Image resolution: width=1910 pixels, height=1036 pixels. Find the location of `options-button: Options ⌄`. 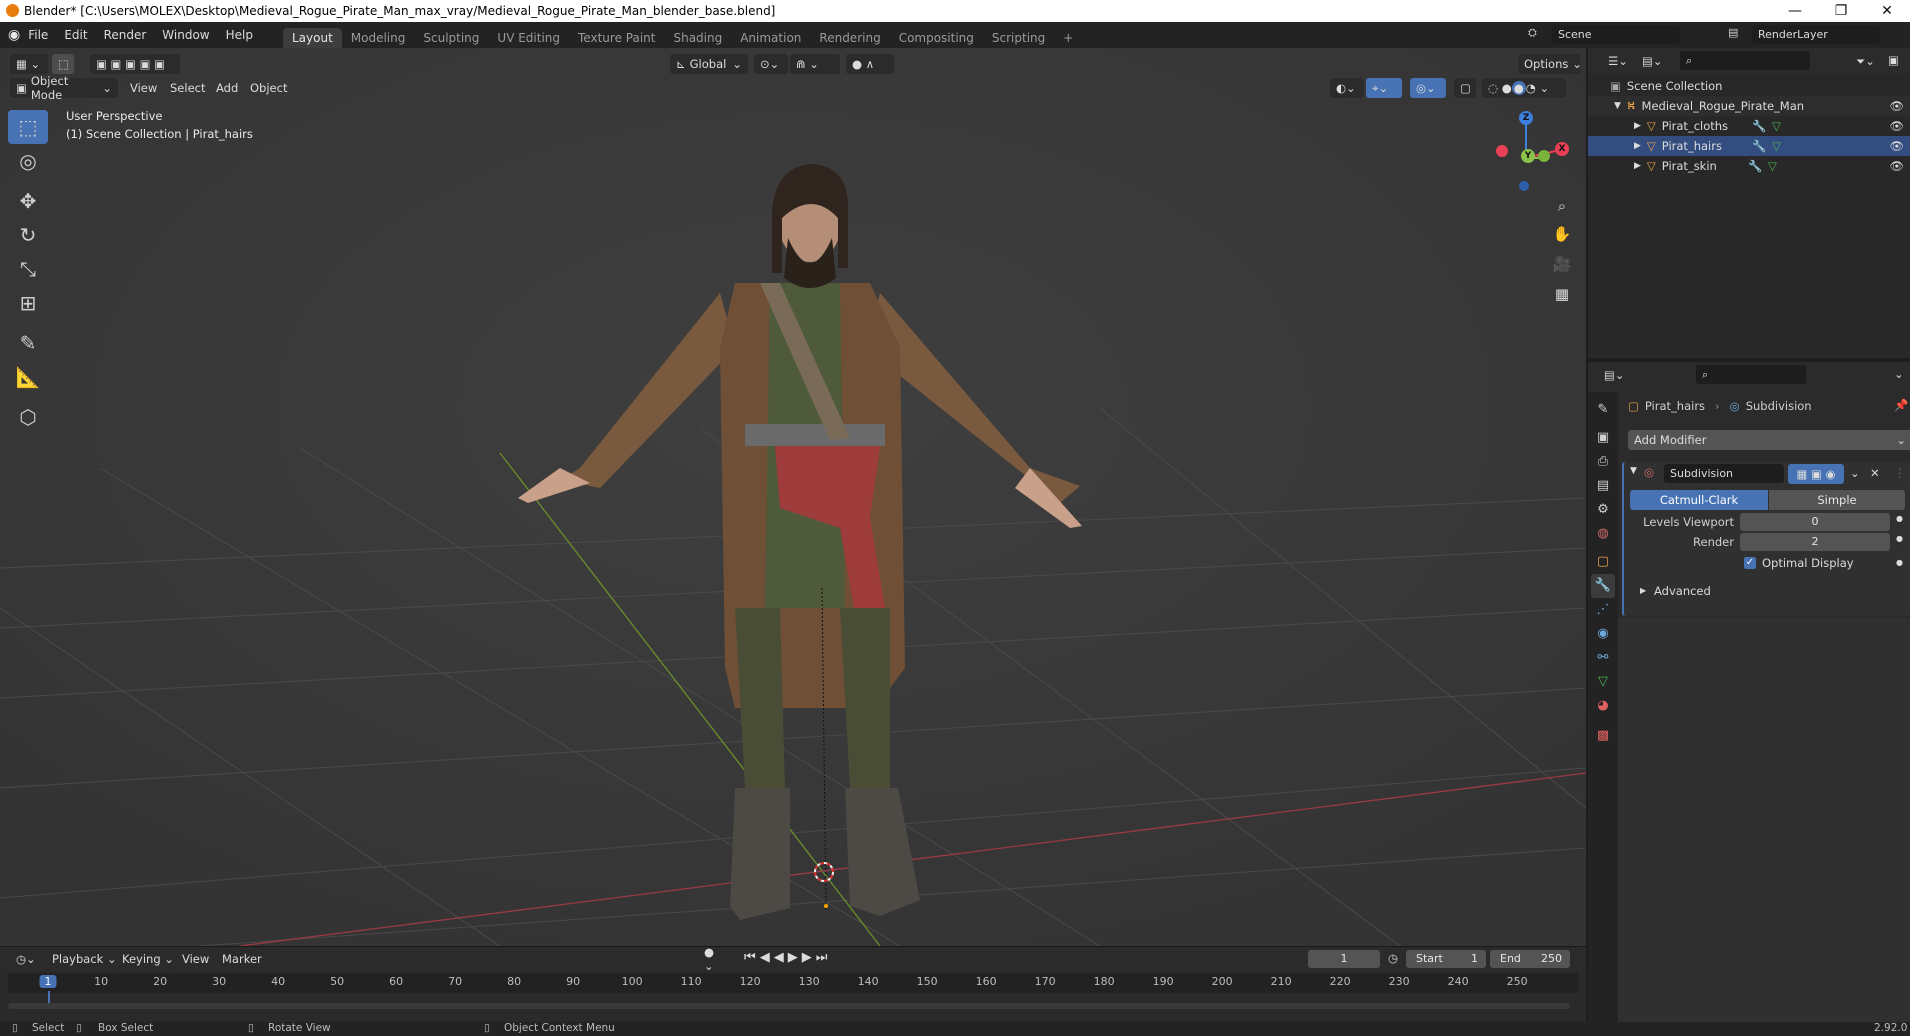

options-button: Options ⌄ is located at coordinates (1550, 64).